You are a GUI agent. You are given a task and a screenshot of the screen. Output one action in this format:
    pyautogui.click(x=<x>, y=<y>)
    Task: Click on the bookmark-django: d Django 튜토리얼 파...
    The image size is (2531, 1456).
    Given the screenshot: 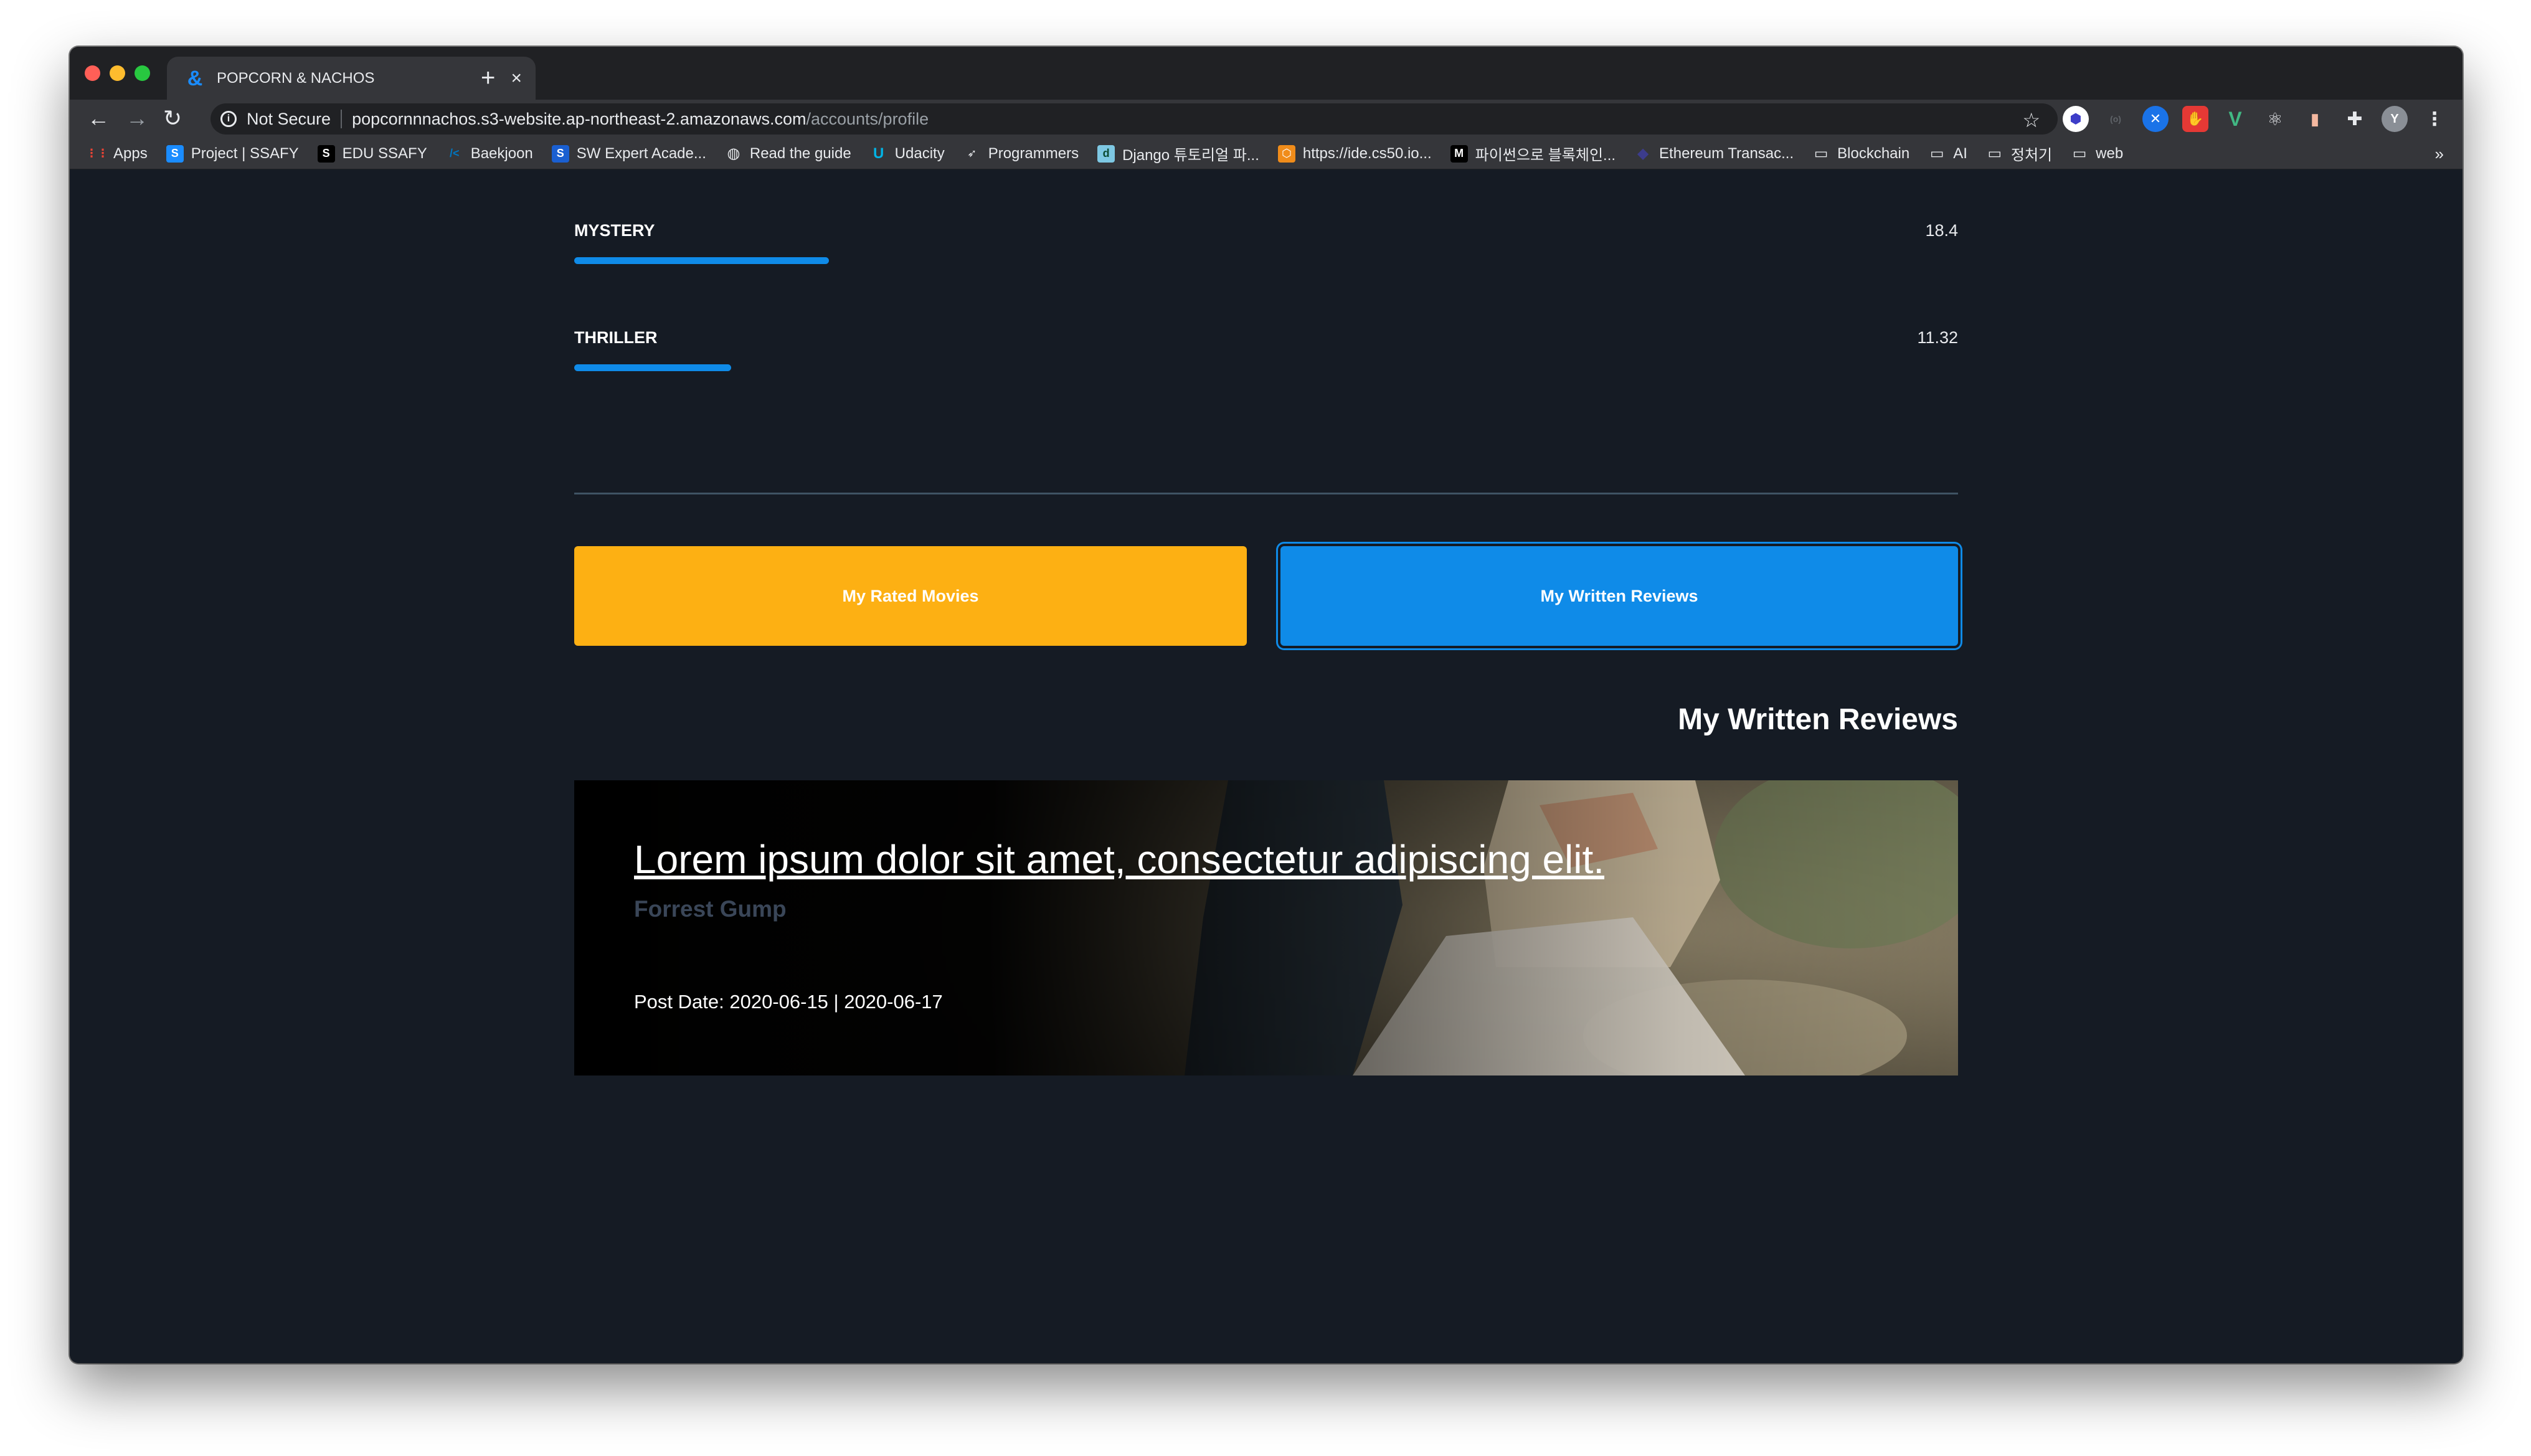 What is the action you would take?
    pyautogui.click(x=1178, y=153)
    